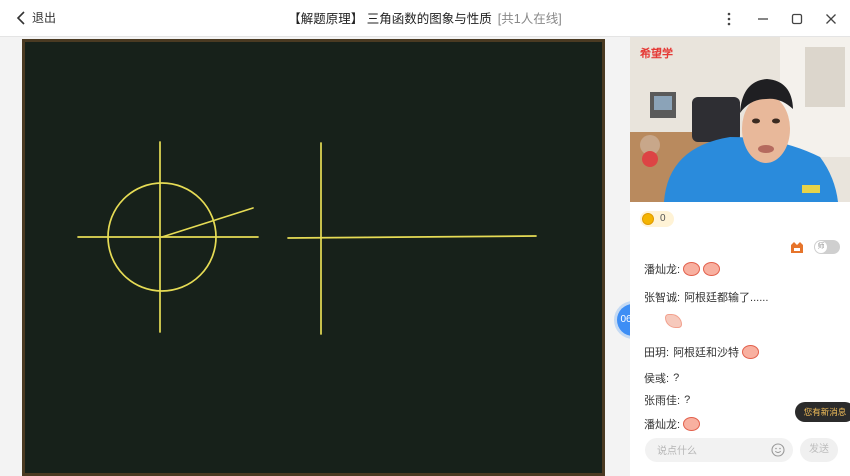  Describe the element at coordinates (529, 19) in the screenshot. I see `online-count: [共1人在线]` at that location.